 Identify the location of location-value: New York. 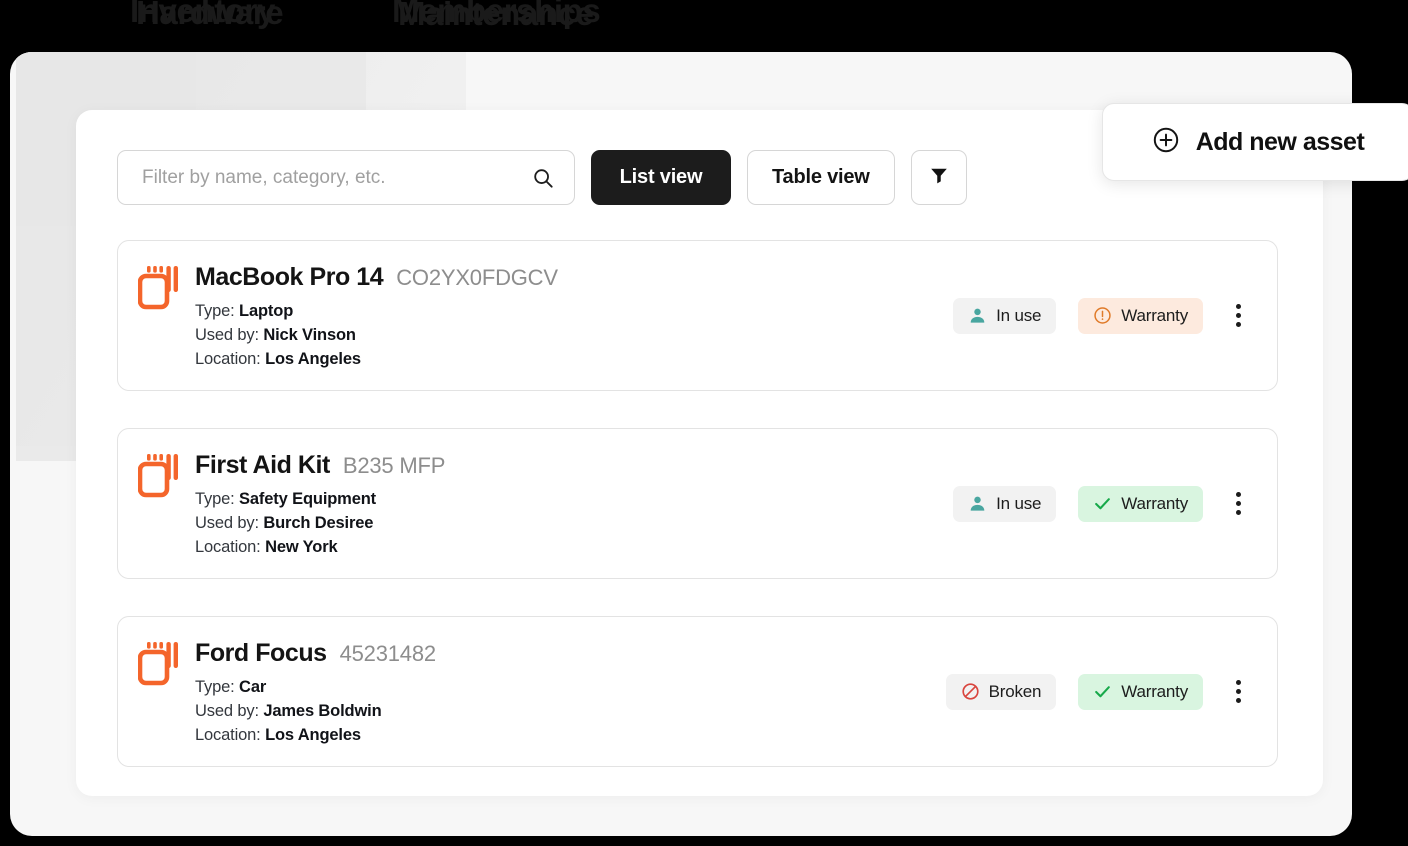
(301, 547).